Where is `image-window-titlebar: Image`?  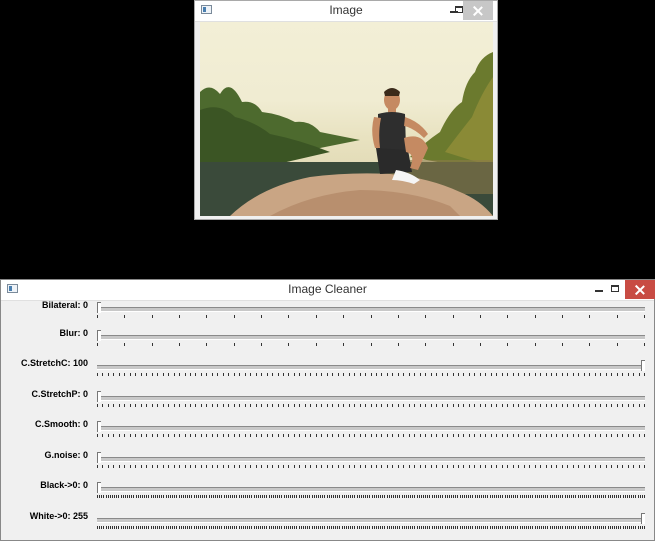
image-window-titlebar: Image is located at coordinates (346, 11).